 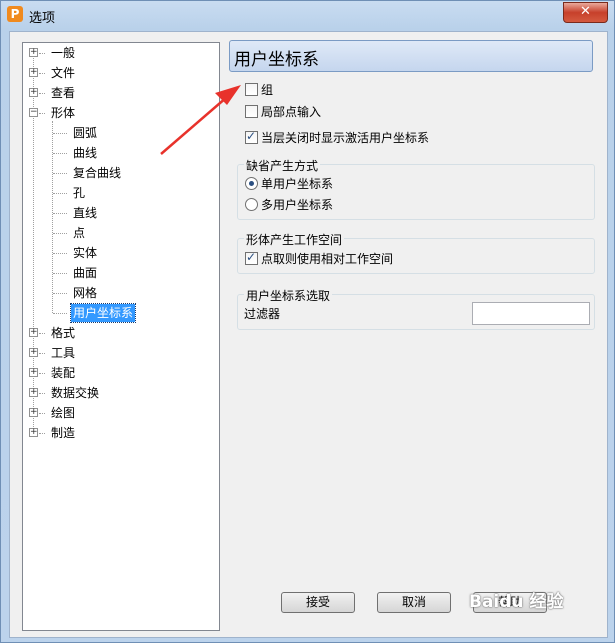 What do you see at coordinates (194, 125) in the screenshot?
I see `arrow-shaft` at bounding box center [194, 125].